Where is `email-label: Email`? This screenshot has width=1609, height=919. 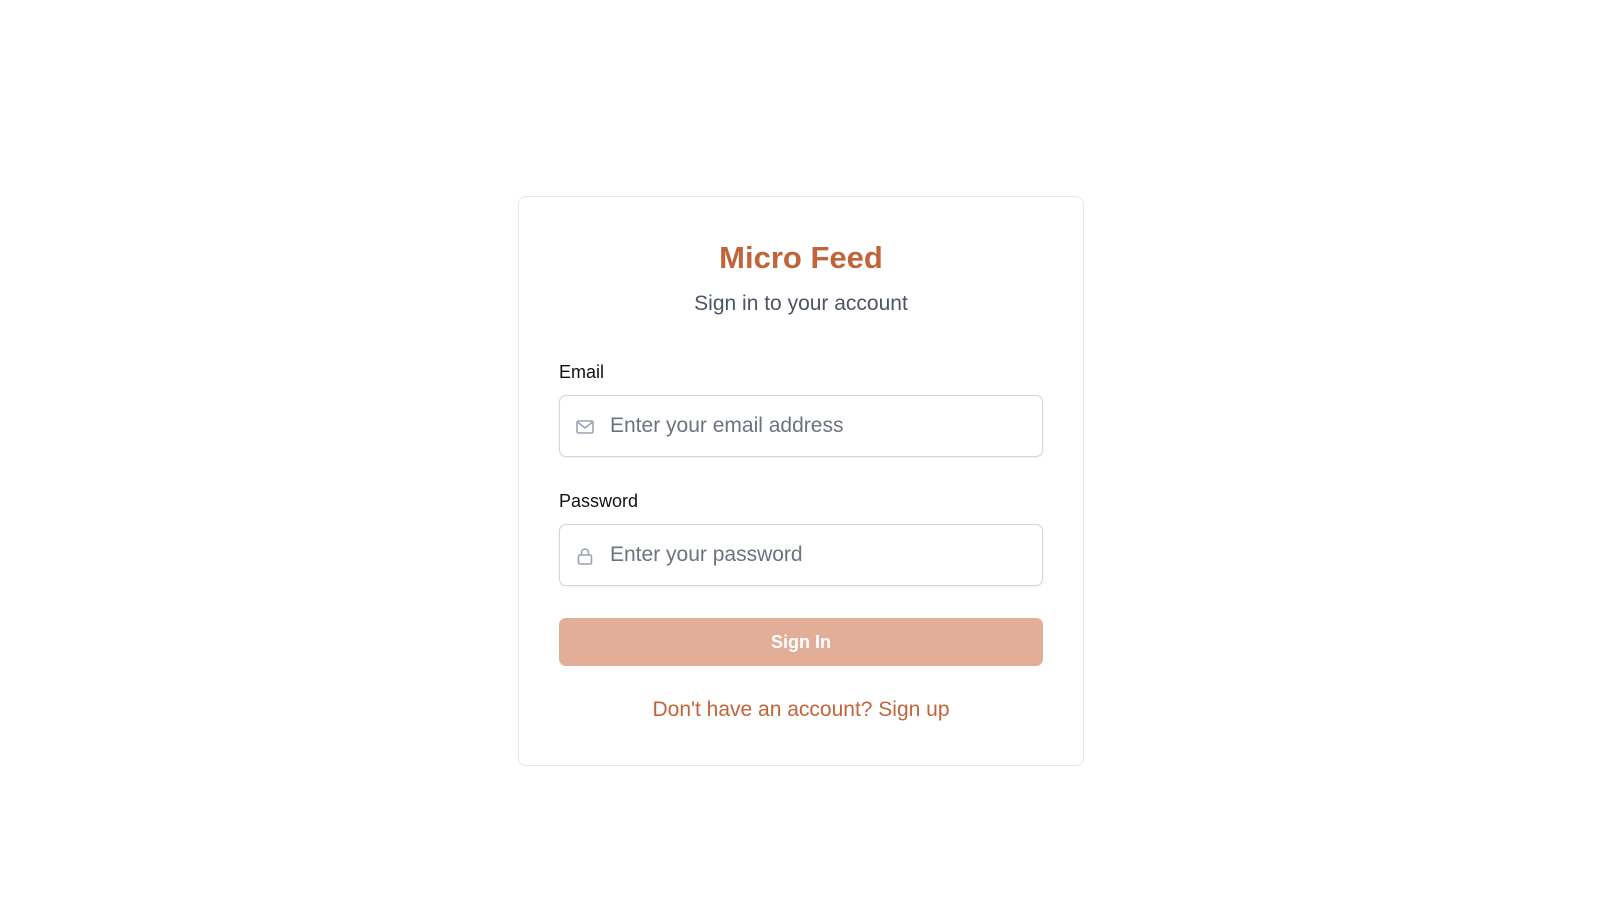
email-label: Email is located at coordinates (582, 372).